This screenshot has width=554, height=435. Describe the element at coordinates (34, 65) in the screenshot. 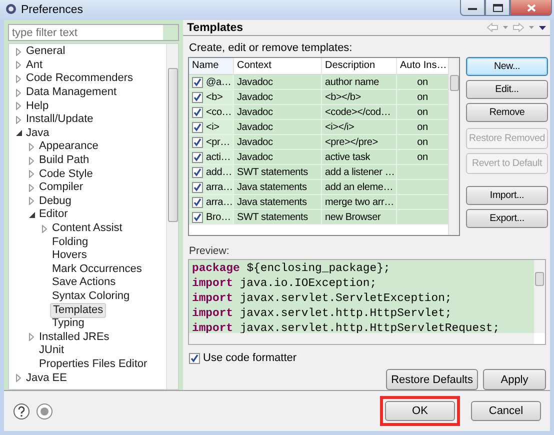

I see `tree-item: Ant` at that location.